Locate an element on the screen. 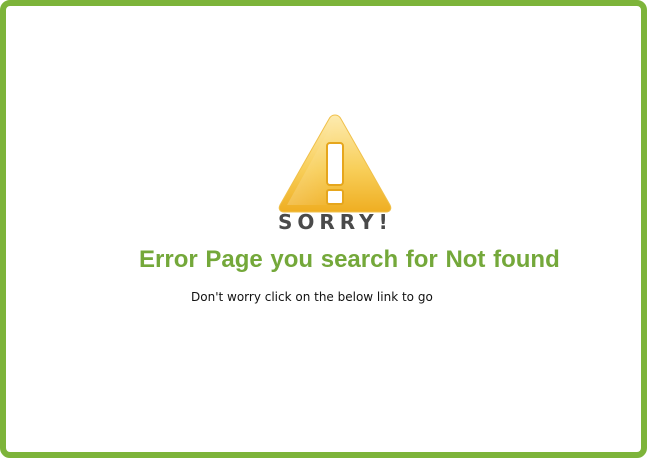  warning-icon is located at coordinates (335, 163).